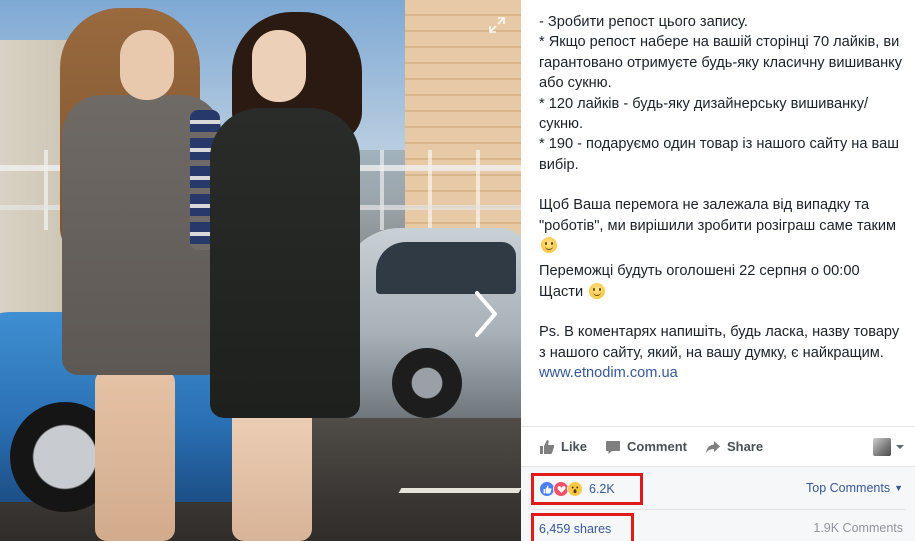  Describe the element at coordinates (459, 490) in the screenshot. I see `photo-lane-line` at that location.